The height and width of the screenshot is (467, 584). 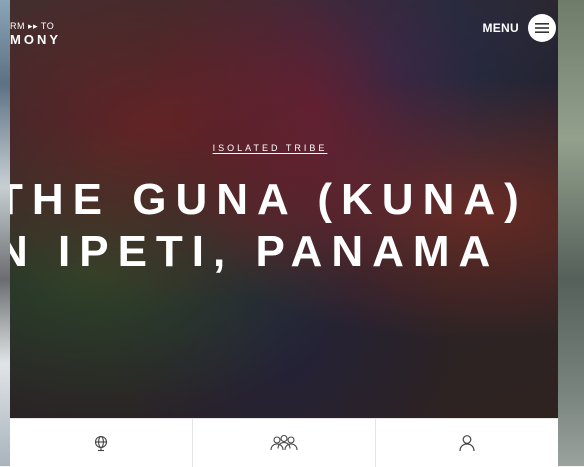 I want to click on category-tag: ISOLATED TRIBE, so click(x=270, y=148).